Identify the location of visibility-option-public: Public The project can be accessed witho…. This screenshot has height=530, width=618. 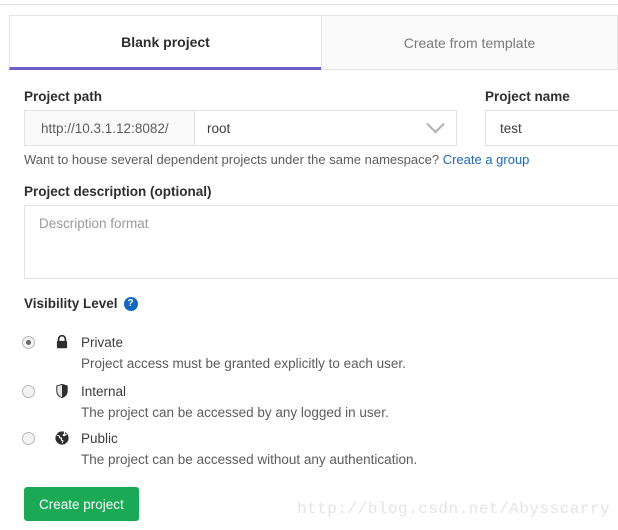
(302, 450).